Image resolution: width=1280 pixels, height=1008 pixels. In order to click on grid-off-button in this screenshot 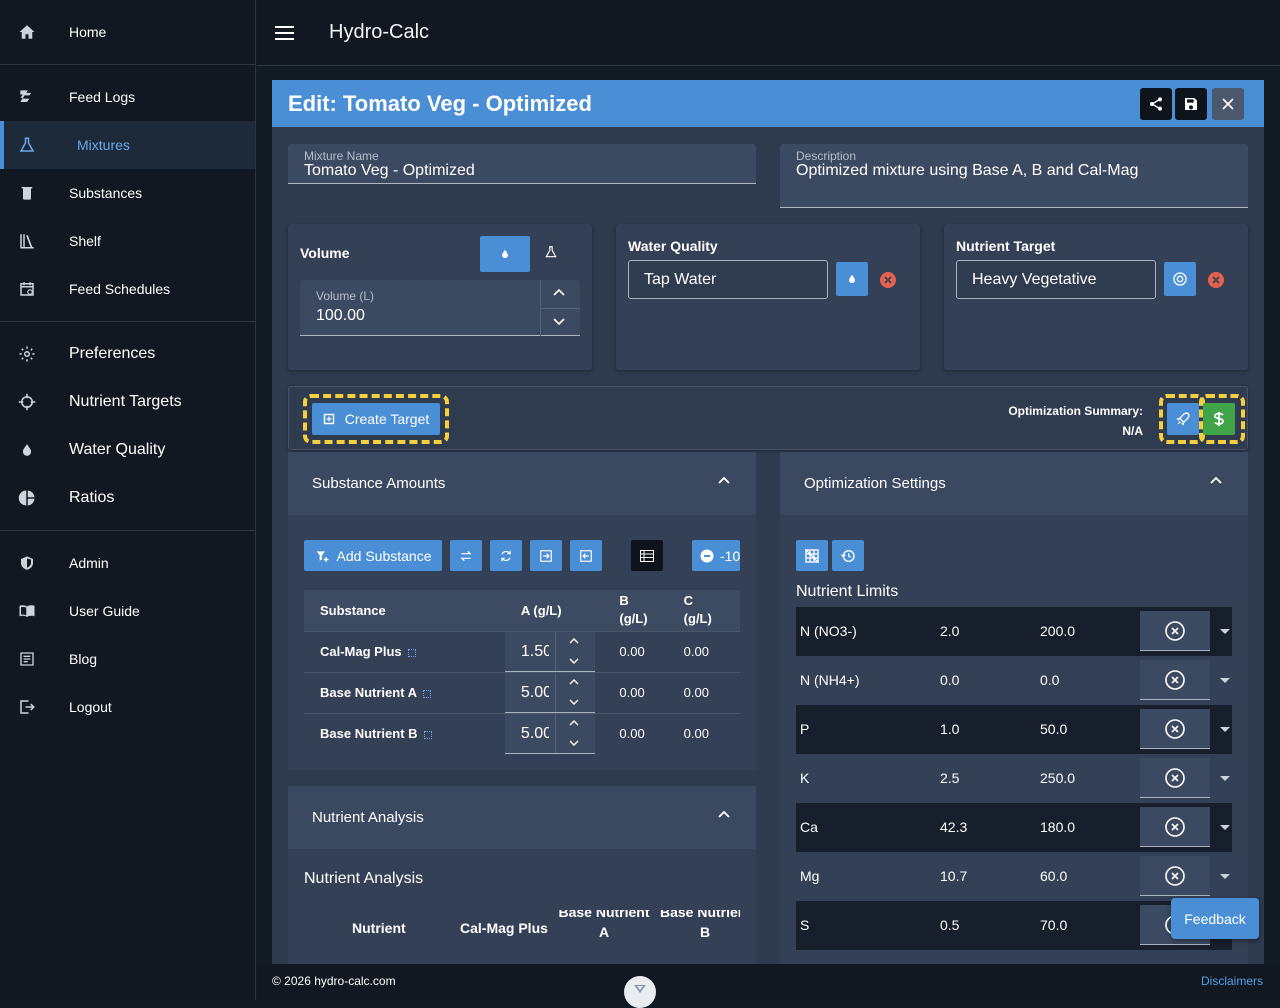, I will do `click(812, 555)`.